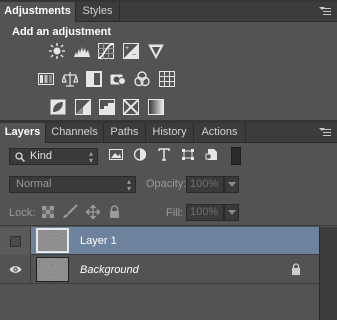  What do you see at coordinates (58, 107) in the screenshot?
I see `invert-icon` at bounding box center [58, 107].